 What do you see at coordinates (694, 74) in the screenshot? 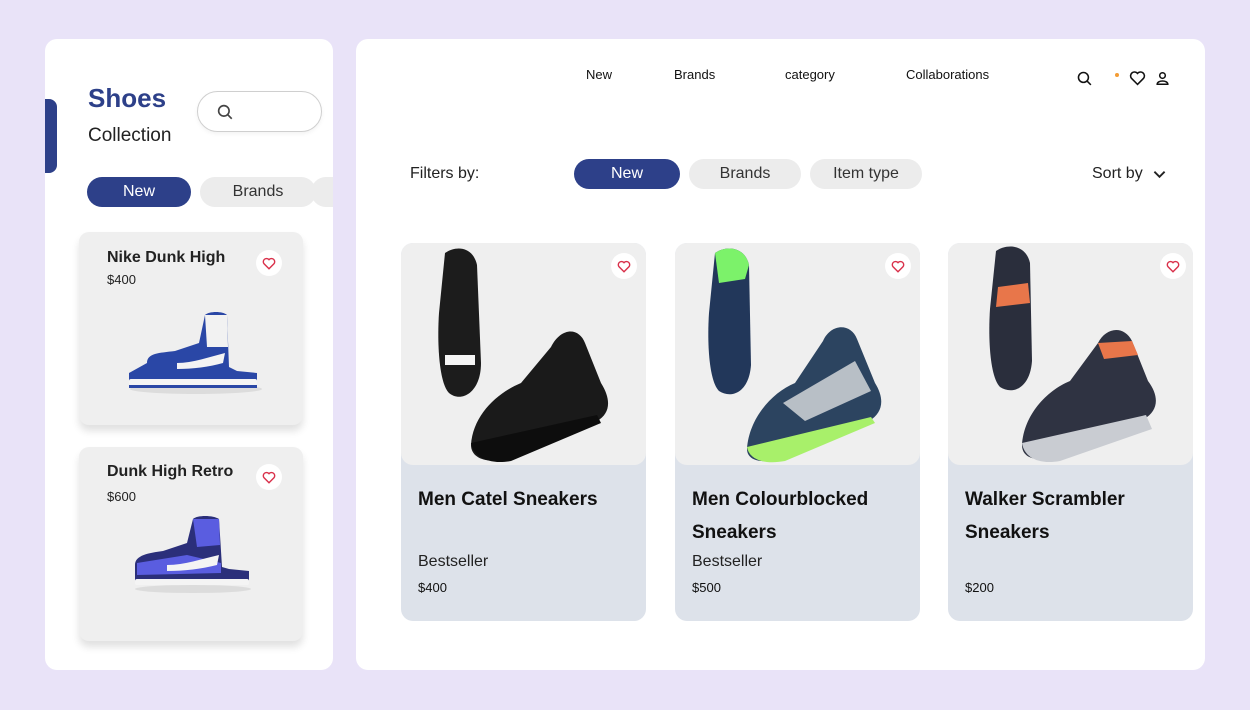
I see `nav-item-brands: Brands` at bounding box center [694, 74].